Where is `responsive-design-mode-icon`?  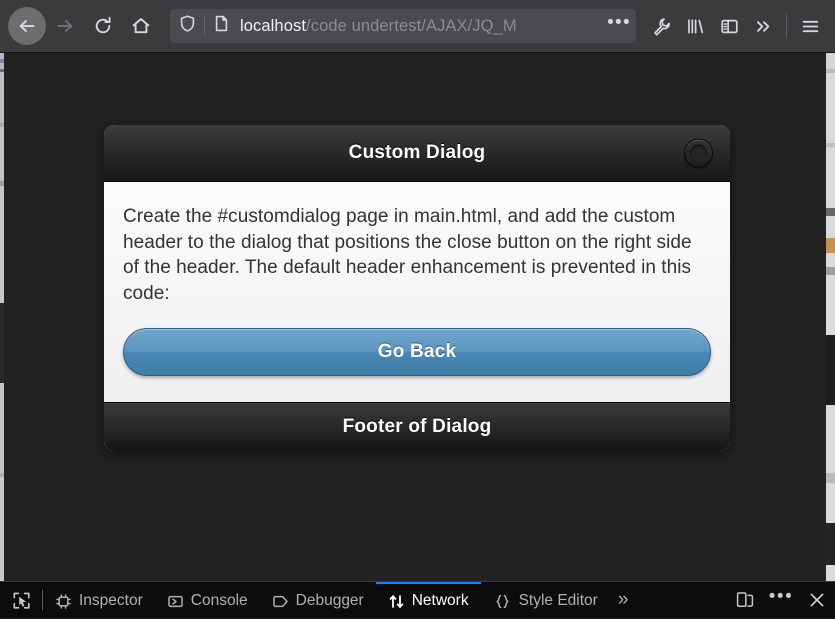
responsive-design-mode-icon is located at coordinates (745, 599).